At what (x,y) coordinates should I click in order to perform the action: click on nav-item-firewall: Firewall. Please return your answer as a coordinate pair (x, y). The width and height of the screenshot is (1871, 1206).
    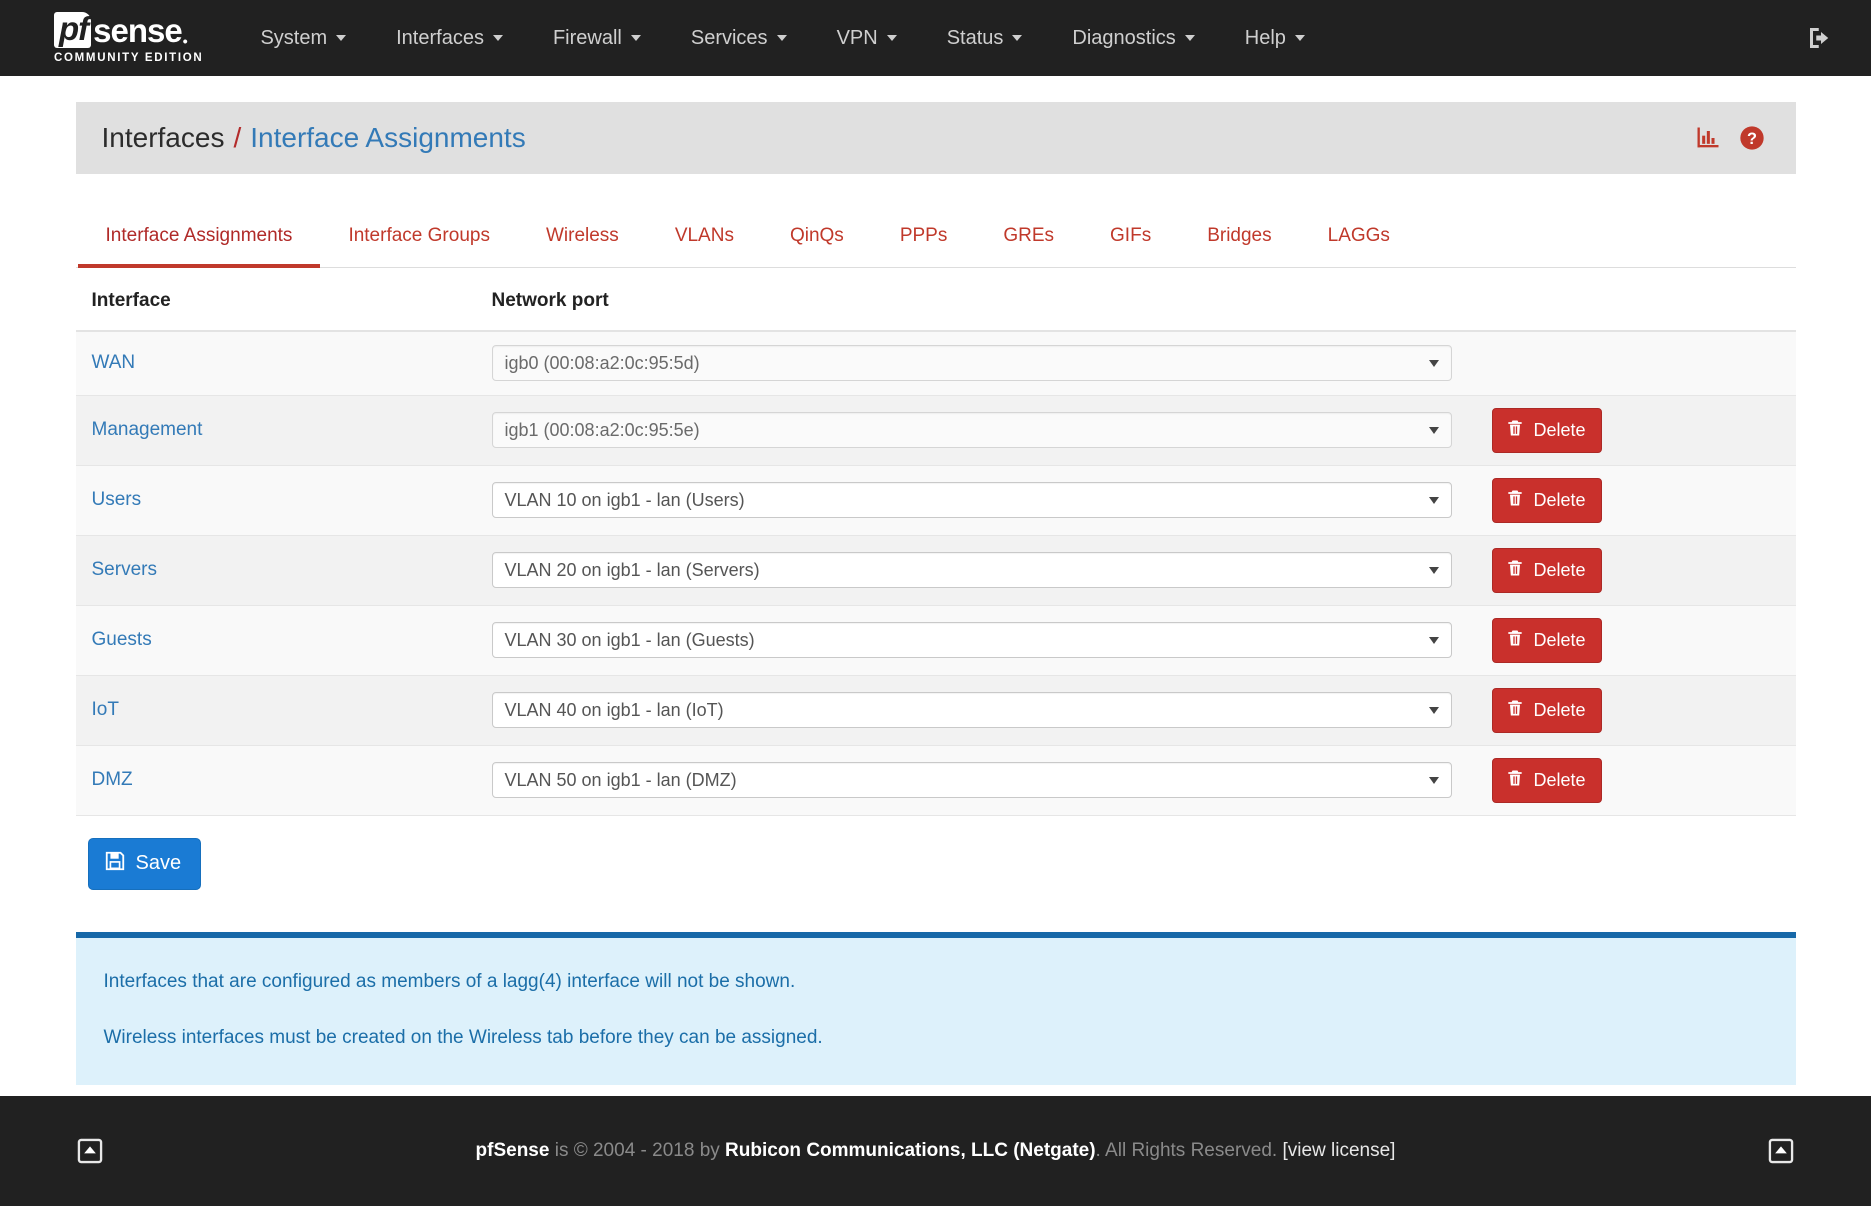
    Looking at the image, I should click on (597, 38).